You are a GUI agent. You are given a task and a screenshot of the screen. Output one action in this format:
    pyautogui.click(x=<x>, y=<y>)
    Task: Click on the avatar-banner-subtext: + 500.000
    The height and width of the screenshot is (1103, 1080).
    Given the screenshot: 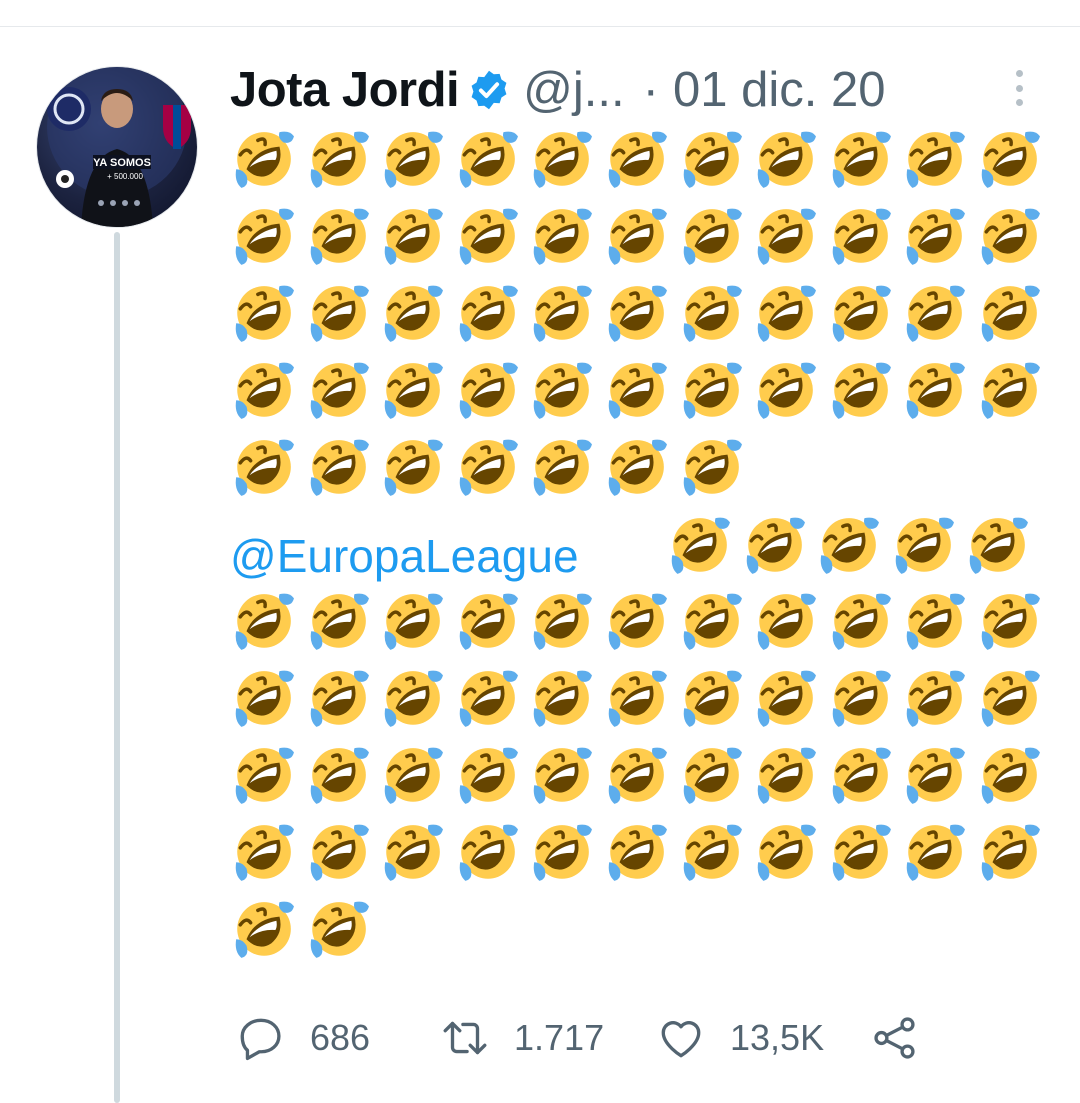 What is the action you would take?
    pyautogui.click(x=125, y=176)
    